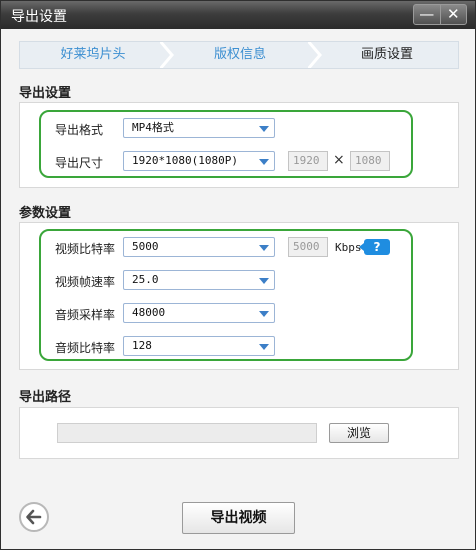  What do you see at coordinates (370, 161) in the screenshot?
I see `export-height-input: 1080` at bounding box center [370, 161].